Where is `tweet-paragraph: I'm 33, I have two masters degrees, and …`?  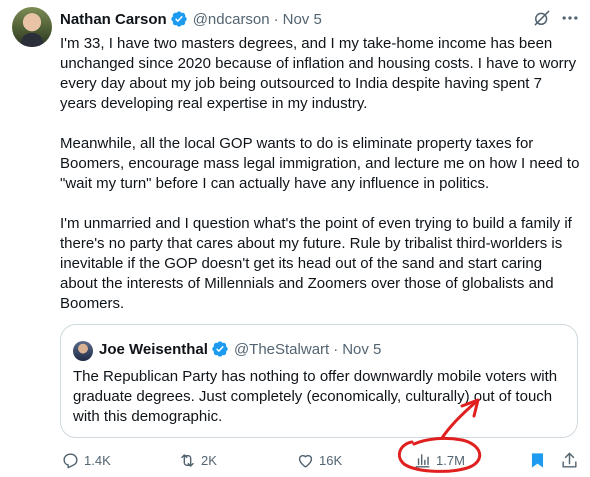 tweet-paragraph: I'm 33, I have two masters degrees, and … is located at coordinates (318, 73).